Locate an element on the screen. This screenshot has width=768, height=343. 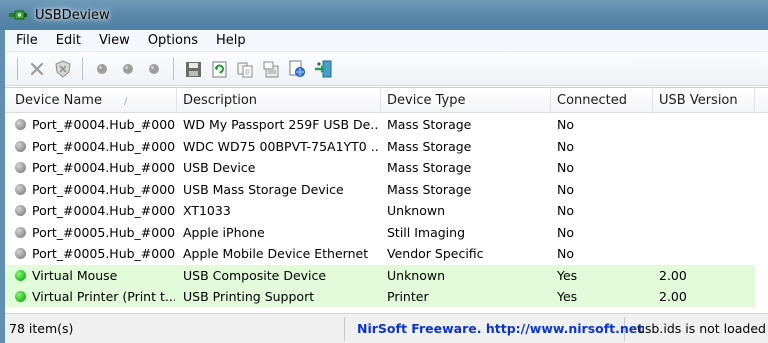
usb-plug-icon is located at coordinates (18, 15).